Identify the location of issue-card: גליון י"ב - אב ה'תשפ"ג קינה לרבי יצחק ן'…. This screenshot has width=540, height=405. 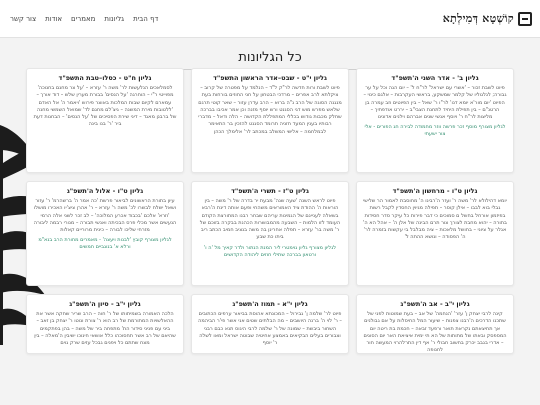
(435, 324).